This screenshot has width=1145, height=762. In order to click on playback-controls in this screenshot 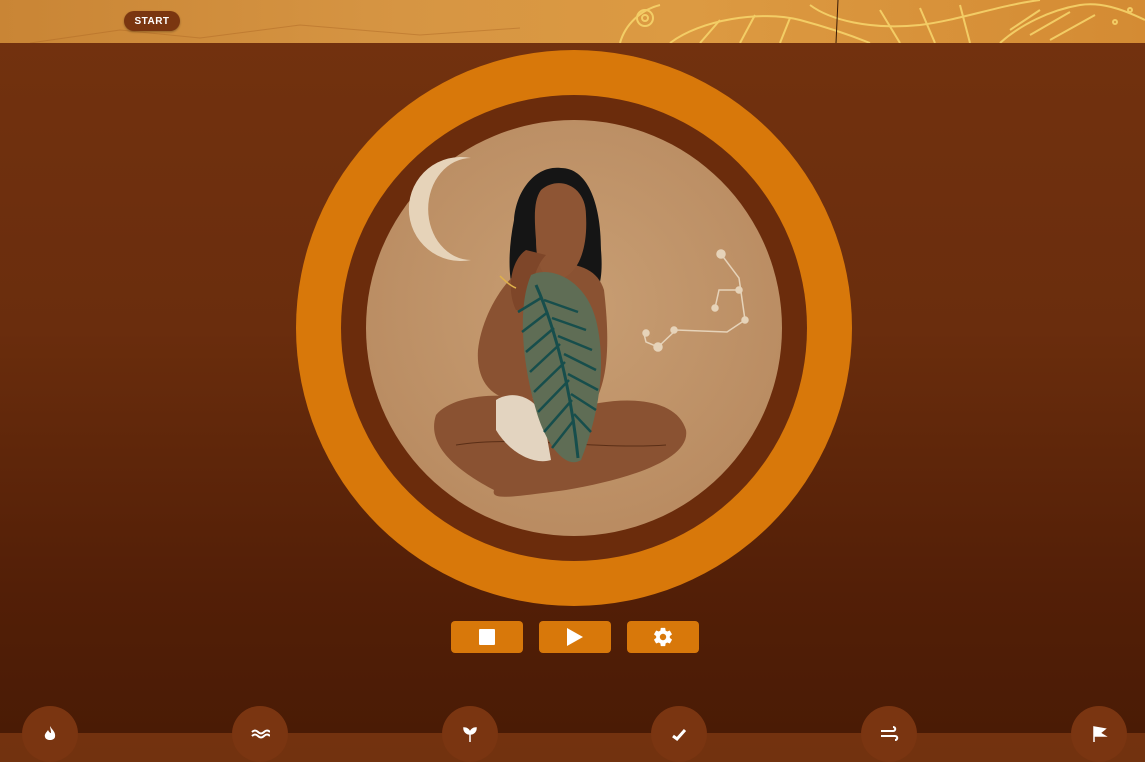, I will do `click(572, 637)`.